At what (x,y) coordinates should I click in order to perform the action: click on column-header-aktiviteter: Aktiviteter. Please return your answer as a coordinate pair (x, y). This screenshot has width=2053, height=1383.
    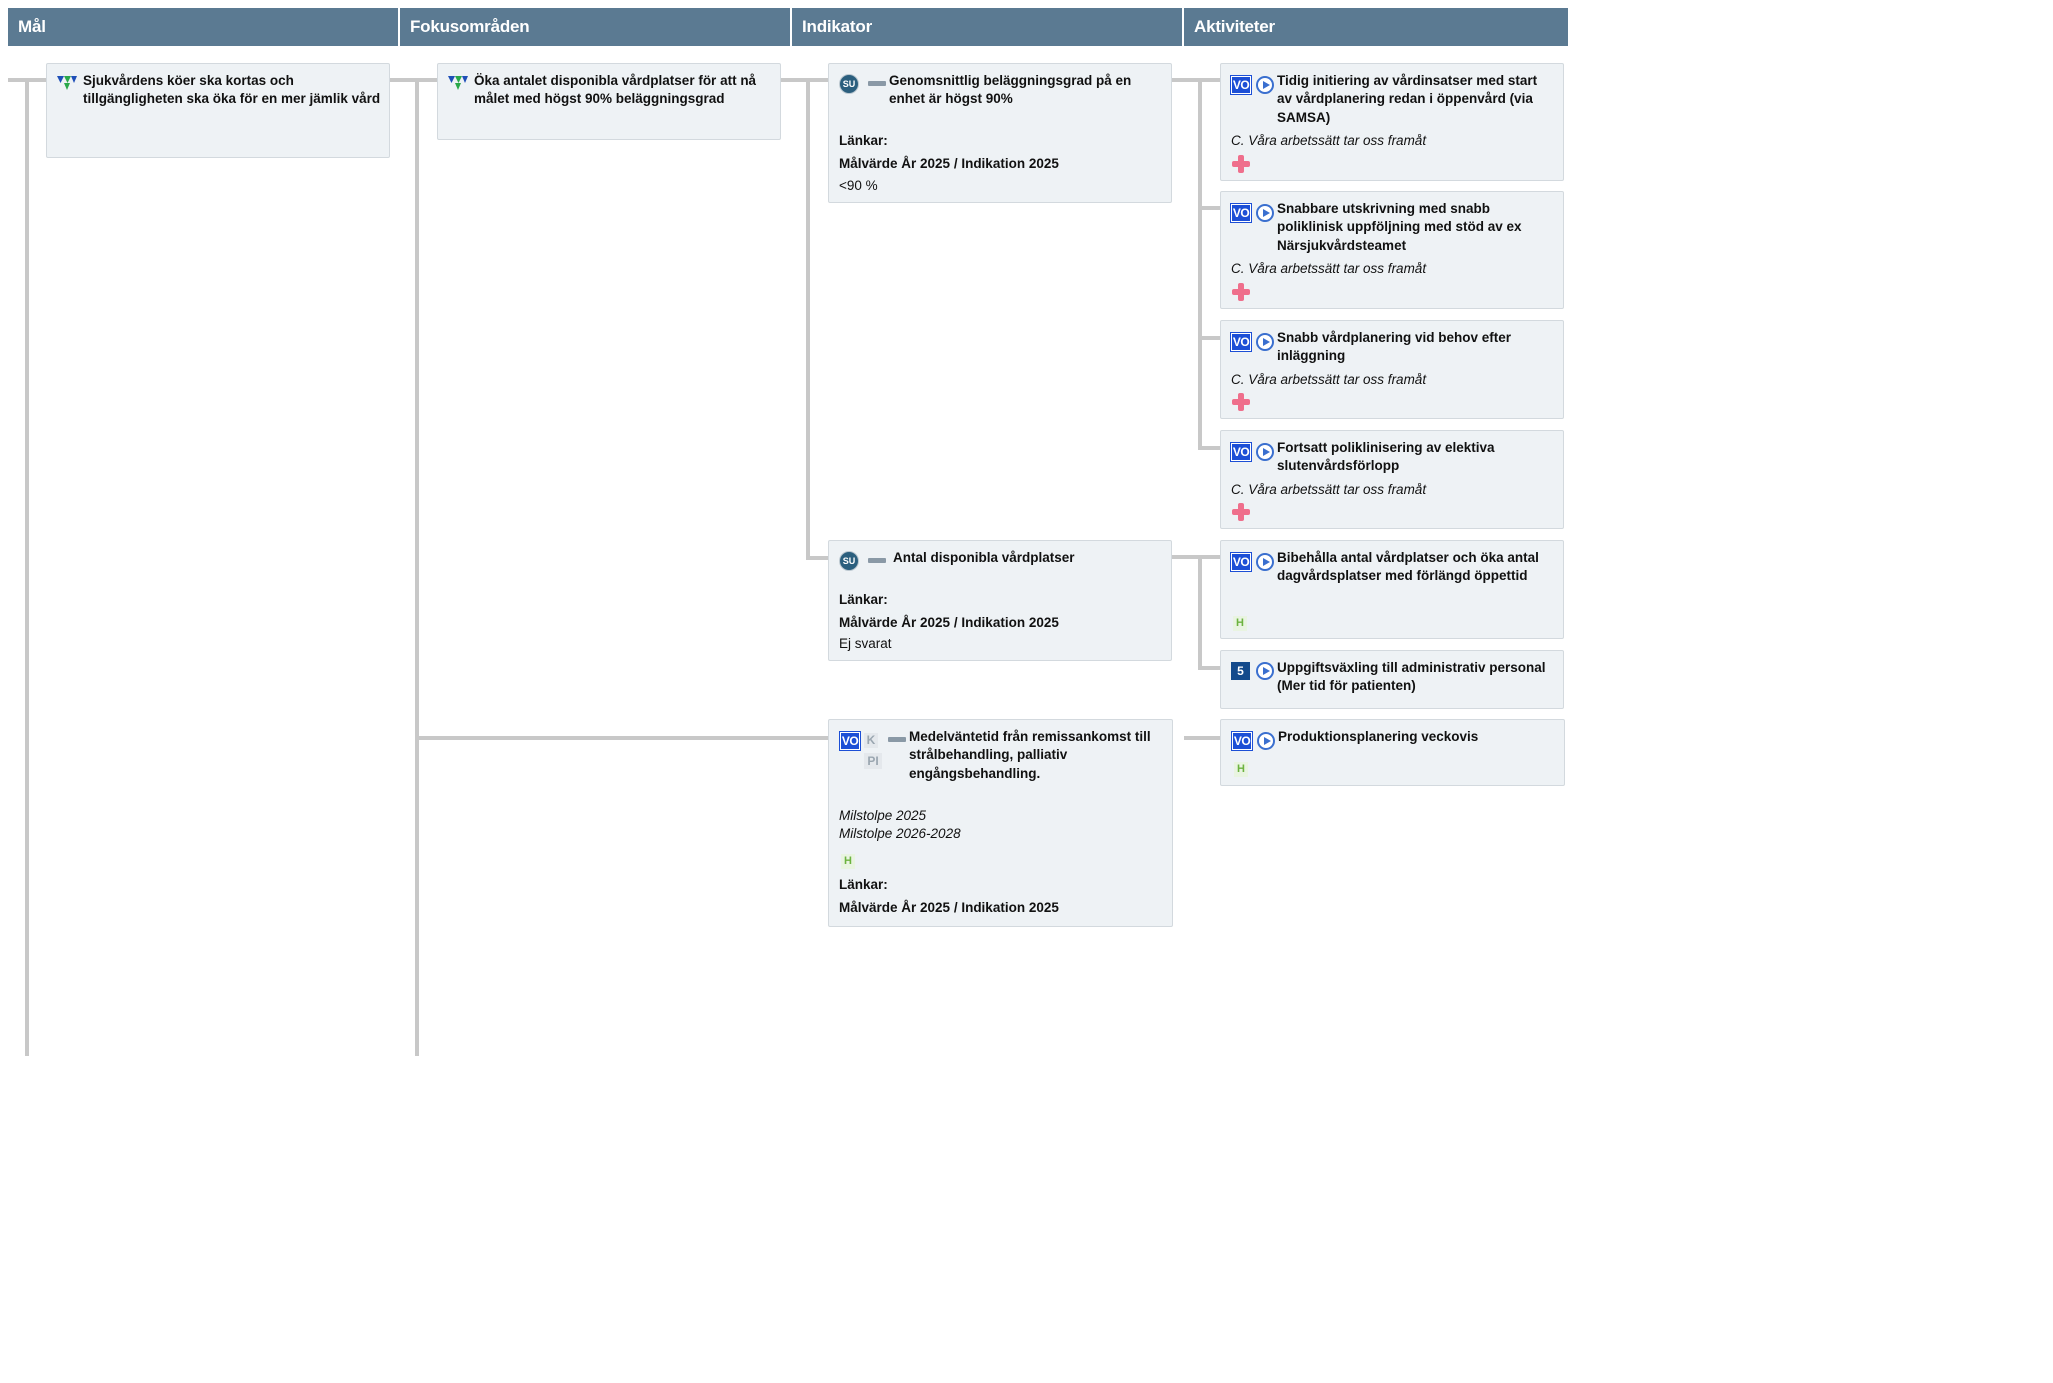
    Looking at the image, I should click on (1376, 27).